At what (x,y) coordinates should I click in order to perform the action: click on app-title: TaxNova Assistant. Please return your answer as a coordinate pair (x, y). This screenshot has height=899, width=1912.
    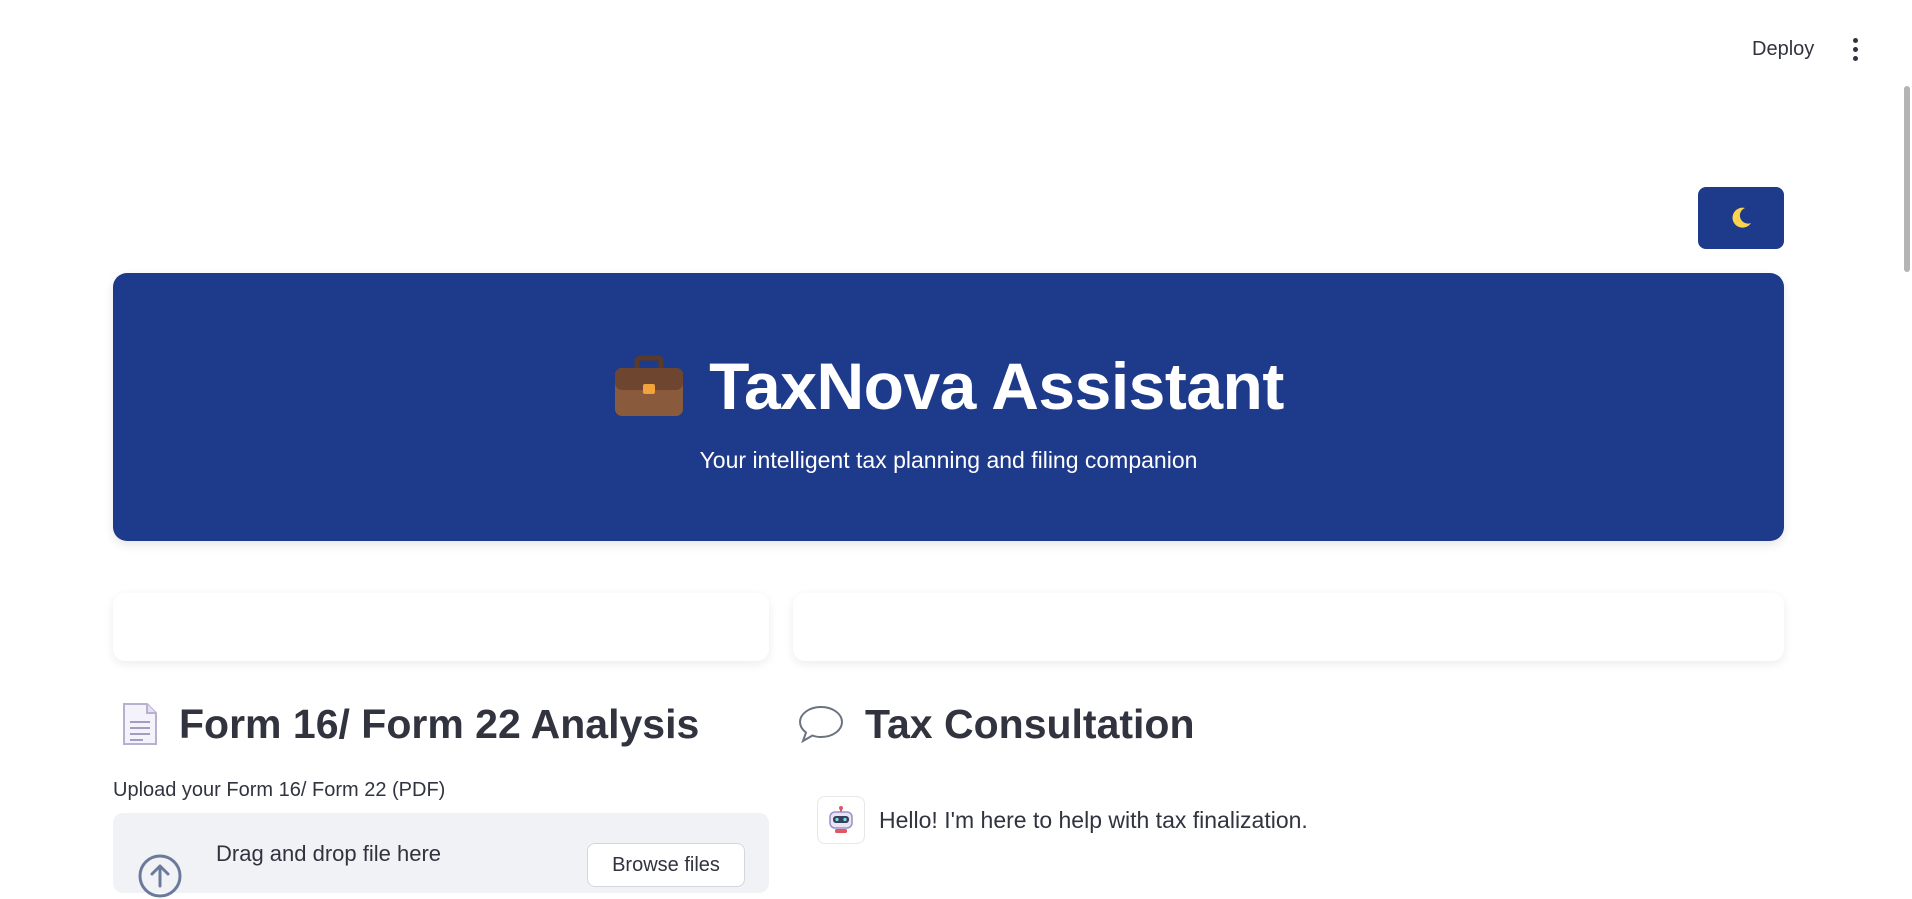
    Looking at the image, I should click on (996, 386).